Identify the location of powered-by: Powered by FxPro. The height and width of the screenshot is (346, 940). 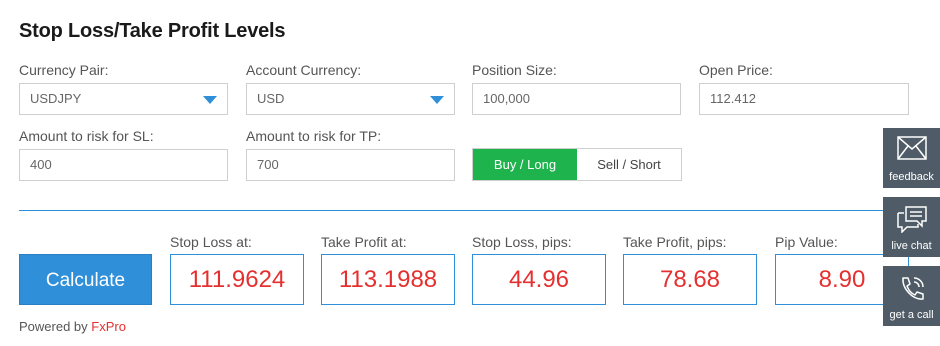
(72, 326).